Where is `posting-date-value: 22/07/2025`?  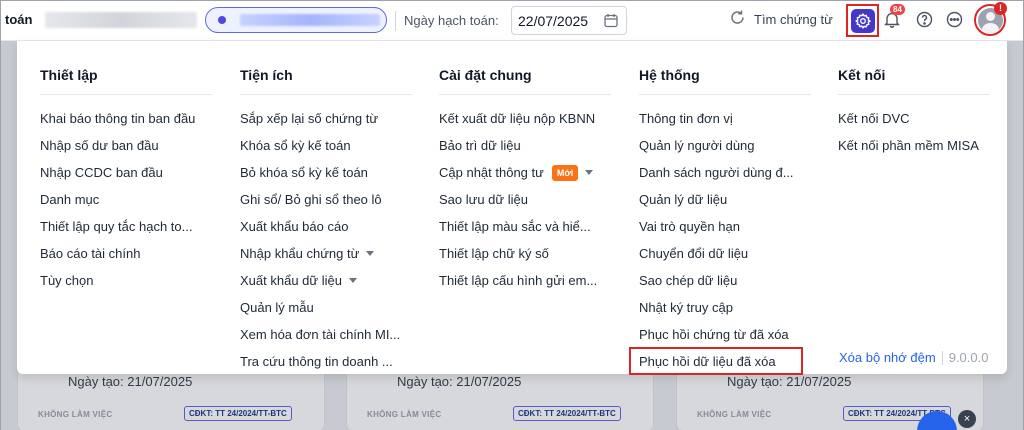
posting-date-value: 22/07/2025 is located at coordinates (553, 20).